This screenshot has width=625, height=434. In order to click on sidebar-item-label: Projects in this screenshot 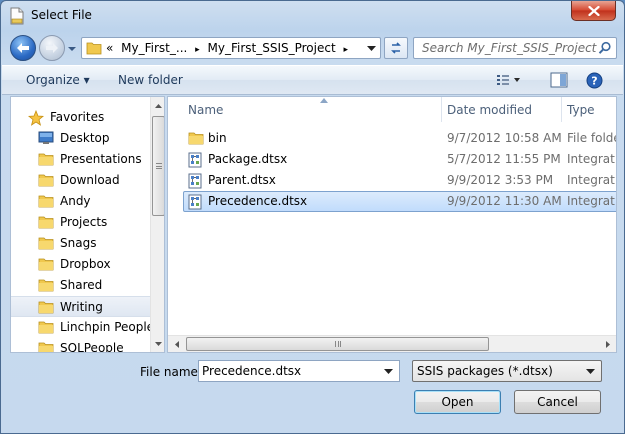, I will do `click(84, 222)`.